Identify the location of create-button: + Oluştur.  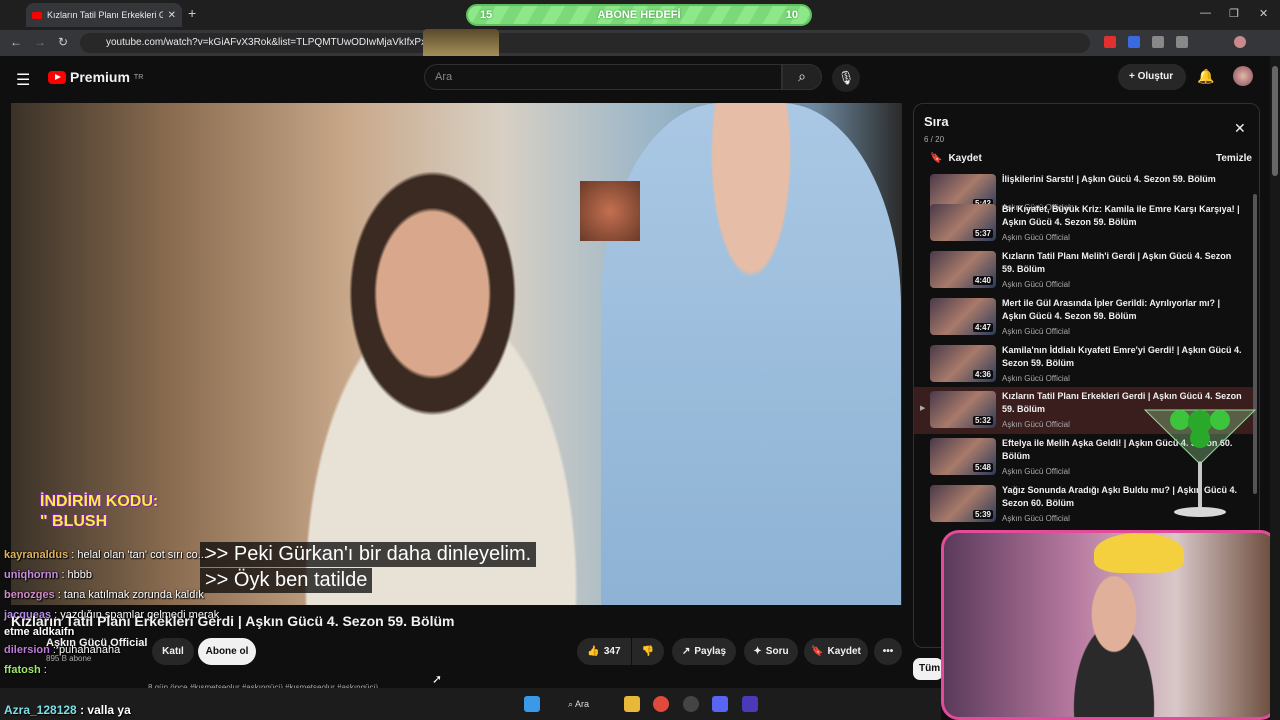
(1152, 77).